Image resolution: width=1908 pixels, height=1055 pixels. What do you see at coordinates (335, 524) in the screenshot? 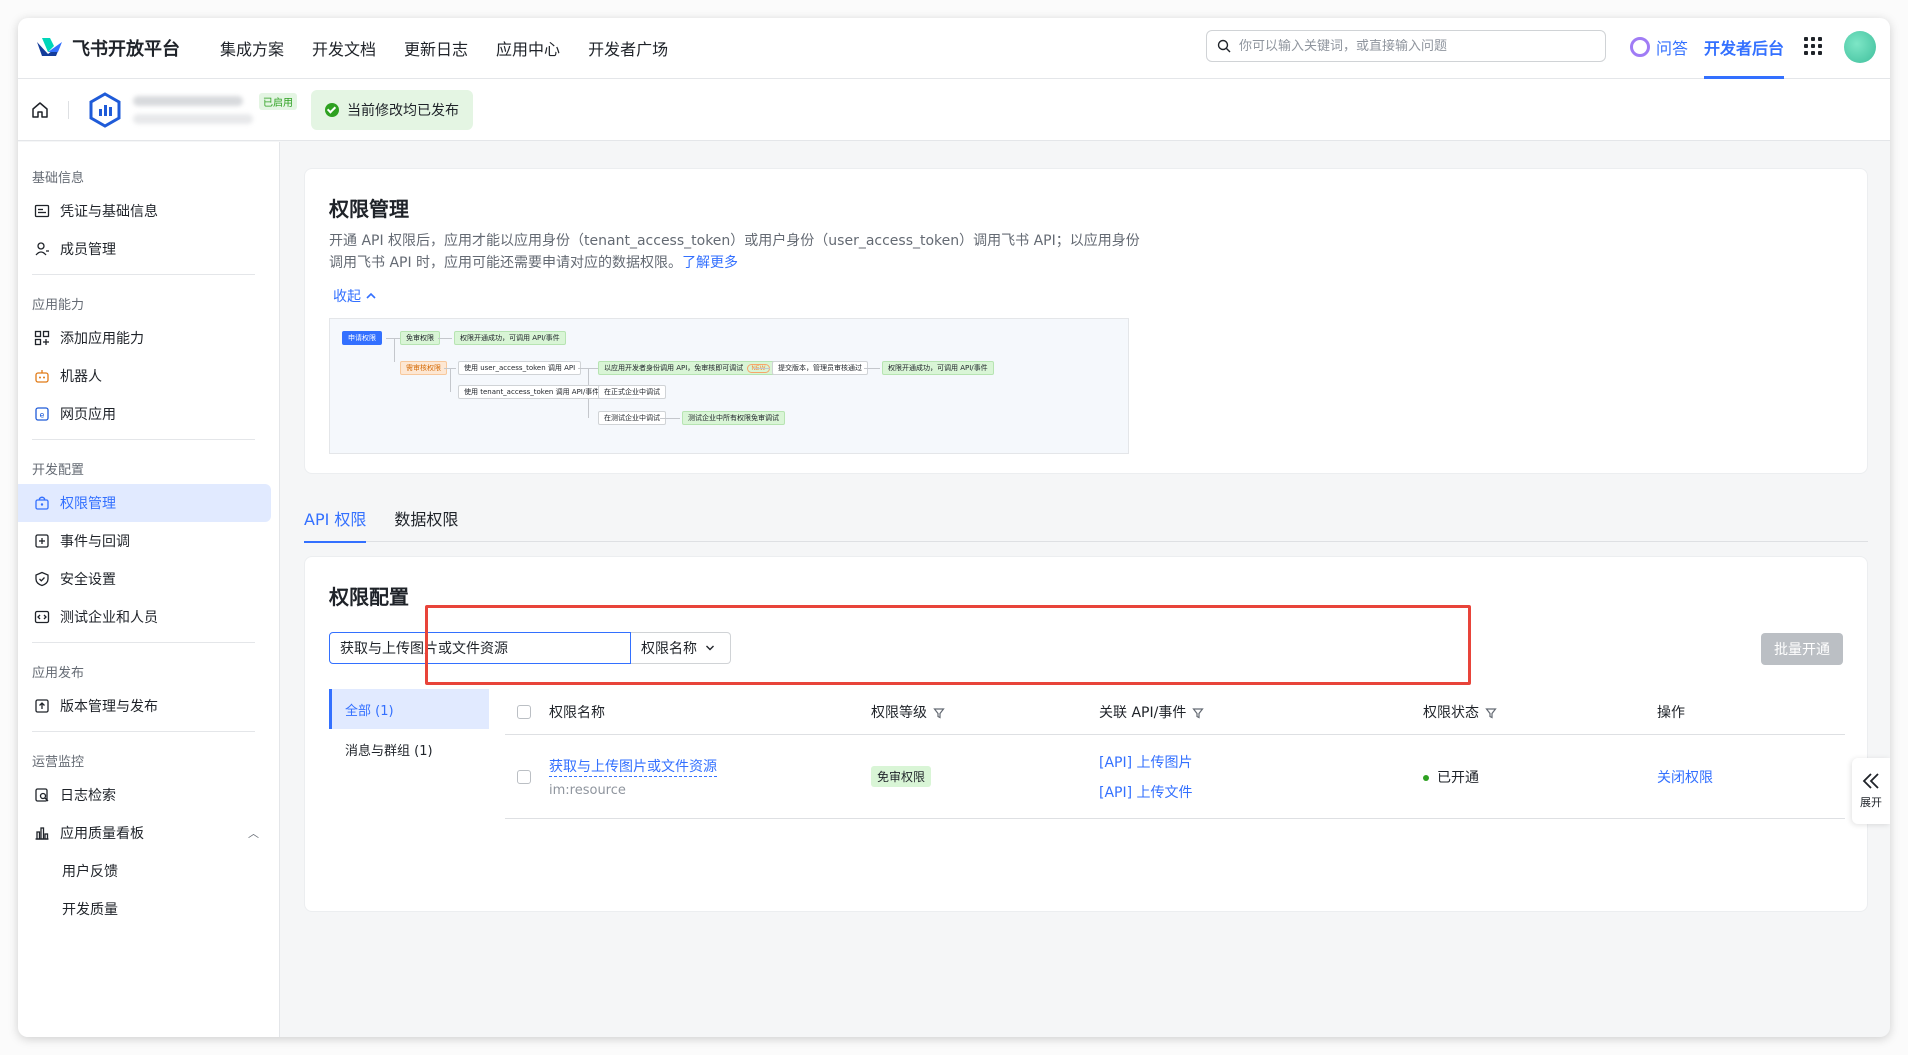
I see `tab-api-permissions: API 权限` at bounding box center [335, 524].